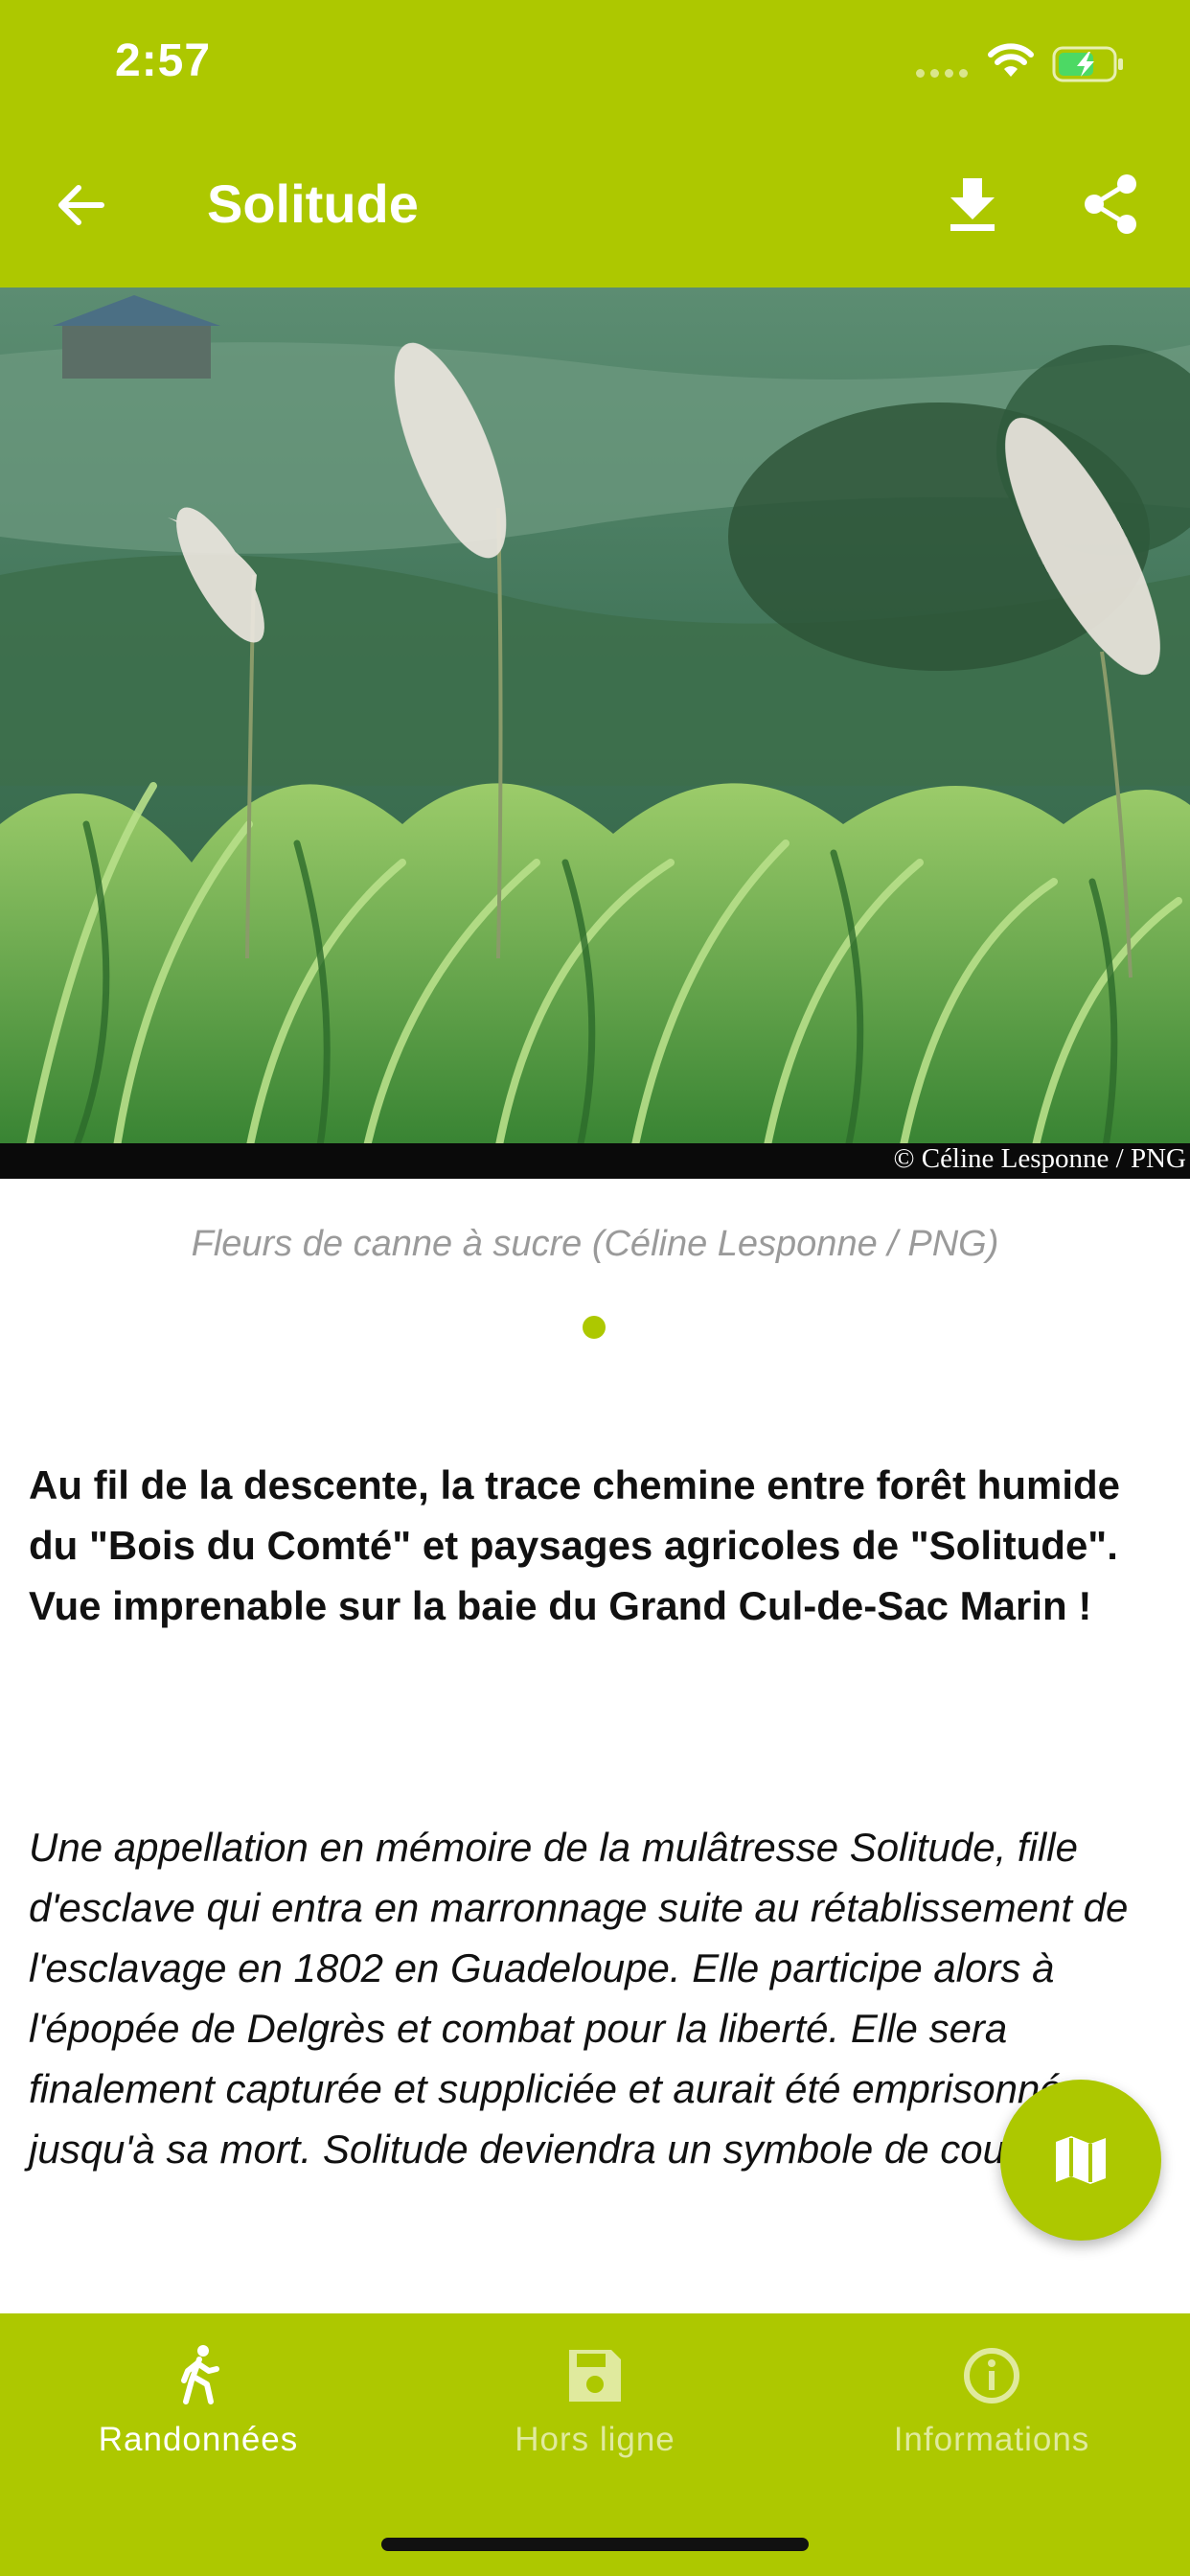 This screenshot has width=1190, height=2576. Describe the element at coordinates (973, 204) in the screenshot. I see `download-icon` at that location.